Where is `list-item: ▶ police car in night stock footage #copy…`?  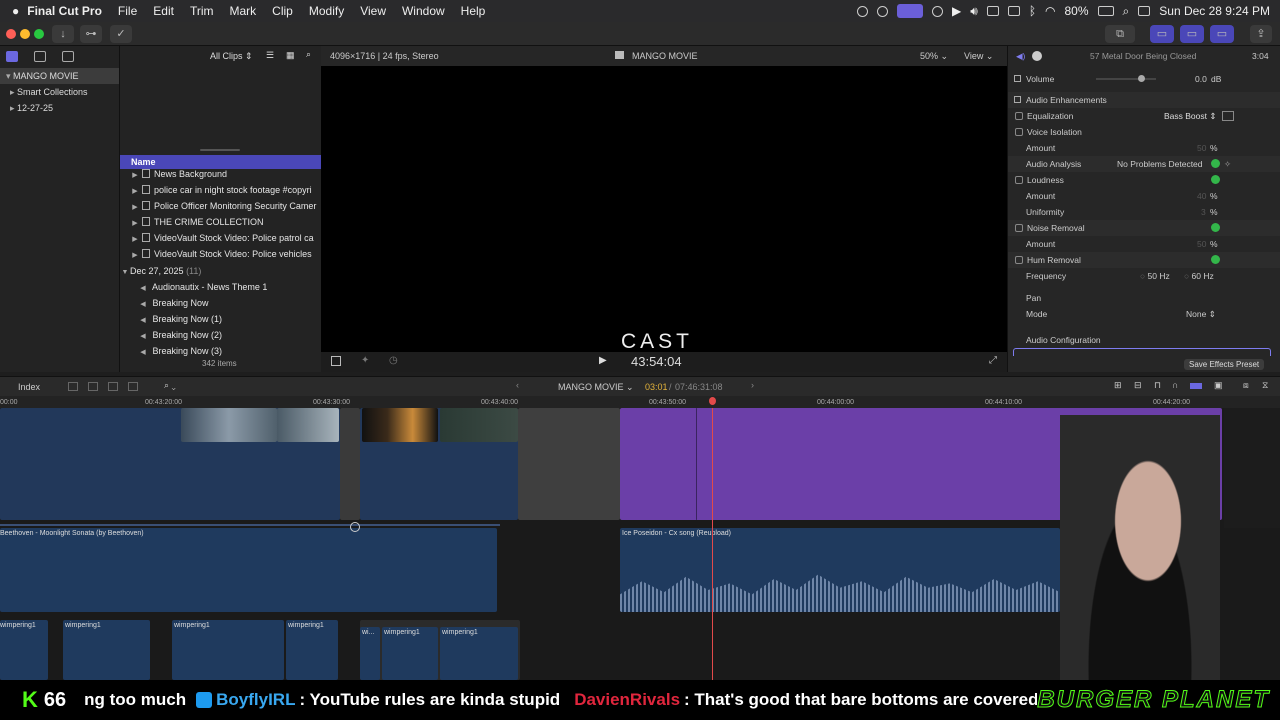 list-item: ▶ police car in night stock footage #copy… is located at coordinates (220, 190).